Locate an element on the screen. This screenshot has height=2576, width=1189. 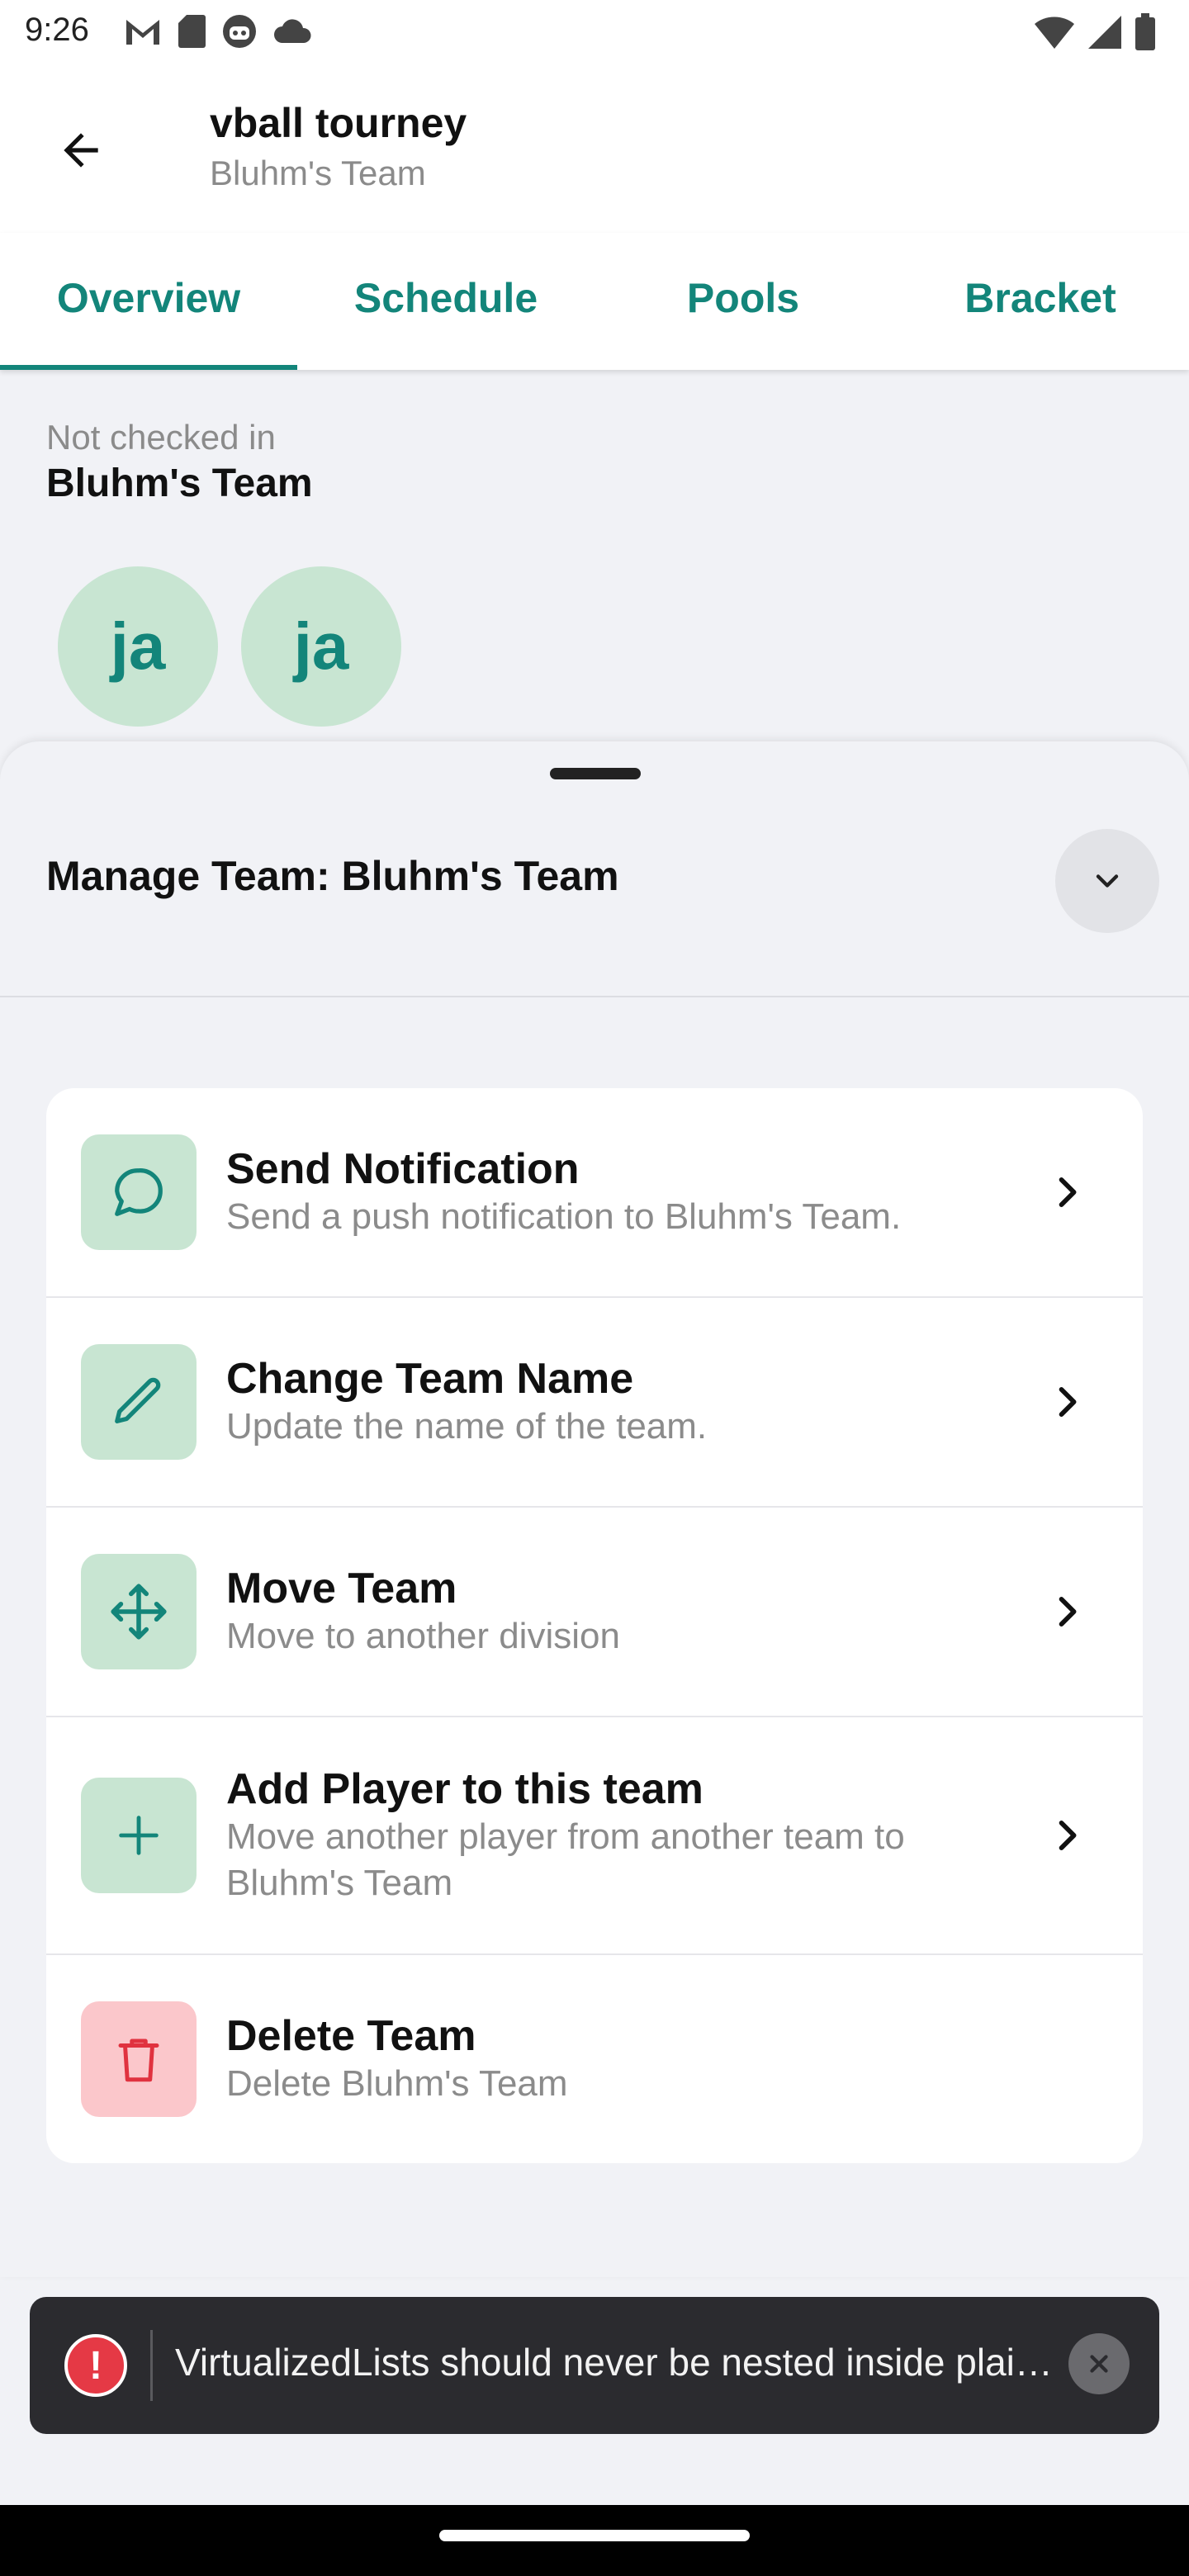
close-icon is located at coordinates (1099, 2364).